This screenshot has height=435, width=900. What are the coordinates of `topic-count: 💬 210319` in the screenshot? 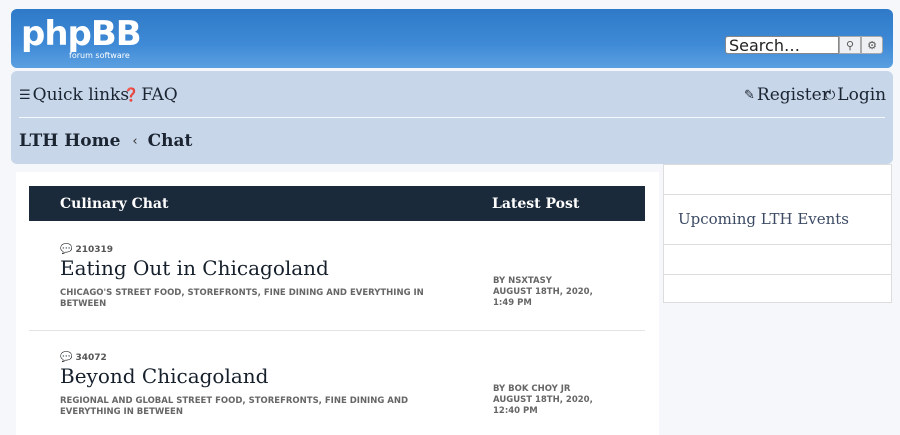 It's located at (86, 249).